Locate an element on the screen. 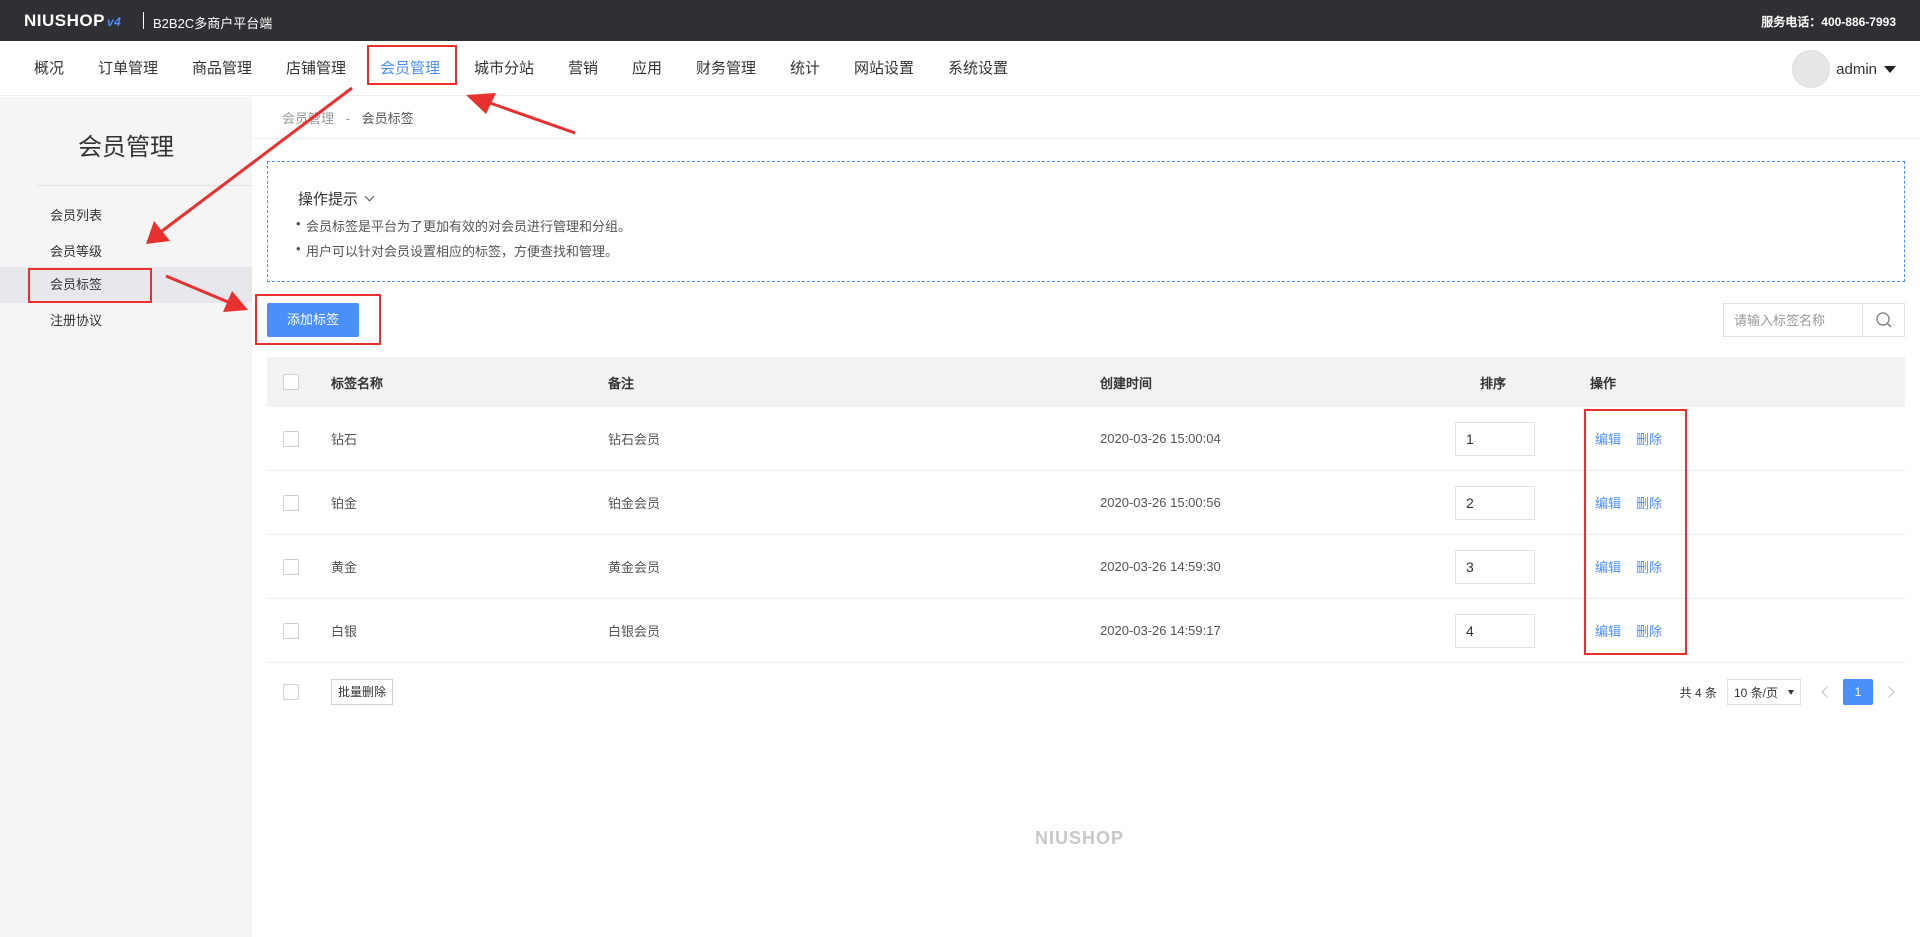 Image resolution: width=1920 pixels, height=937 pixels. service-phone: 服务电话：400-886-7993 is located at coordinates (1828, 22).